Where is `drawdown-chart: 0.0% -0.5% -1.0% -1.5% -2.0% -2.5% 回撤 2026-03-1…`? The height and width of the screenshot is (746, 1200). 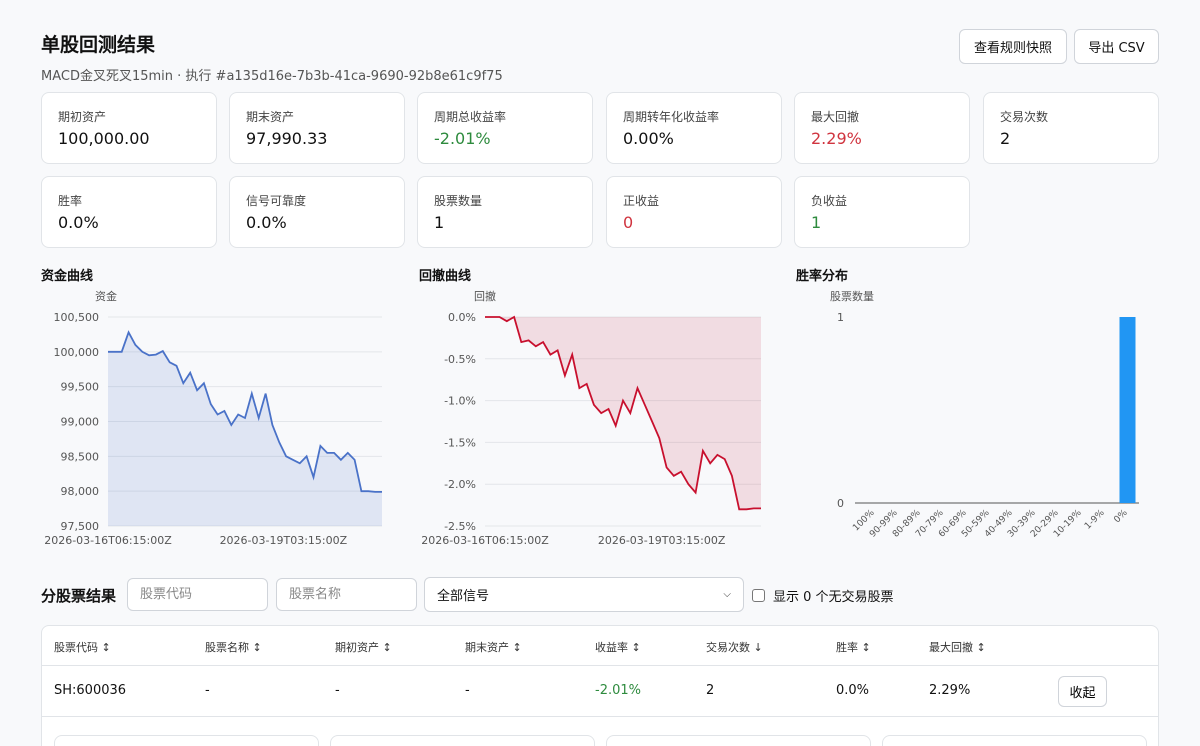
drawdown-chart: 0.0% -0.5% -1.0% -1.5% -2.0% -2.5% 回撤 2026-03-1… is located at coordinates (591, 418).